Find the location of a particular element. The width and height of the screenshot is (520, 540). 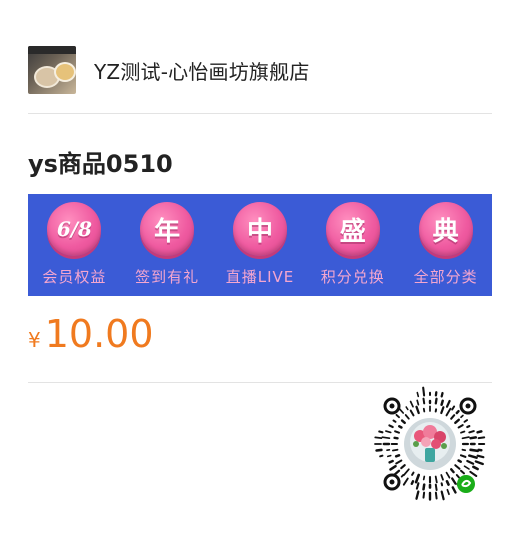

badge-icon: 年 is located at coordinates (167, 229).